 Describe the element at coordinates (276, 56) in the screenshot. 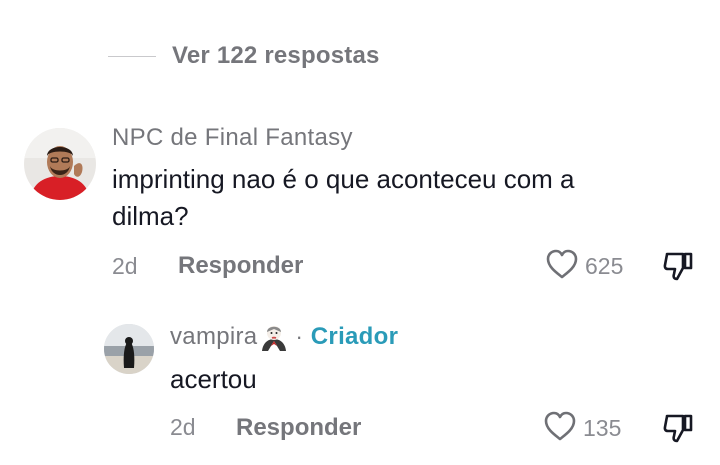

I see `view-replies-link: Ver 122 respostas` at that location.